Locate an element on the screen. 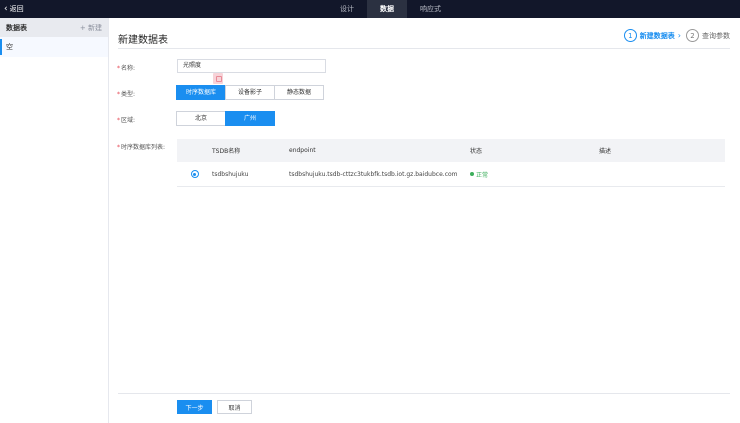  region-label: *区域: is located at coordinates (126, 120).